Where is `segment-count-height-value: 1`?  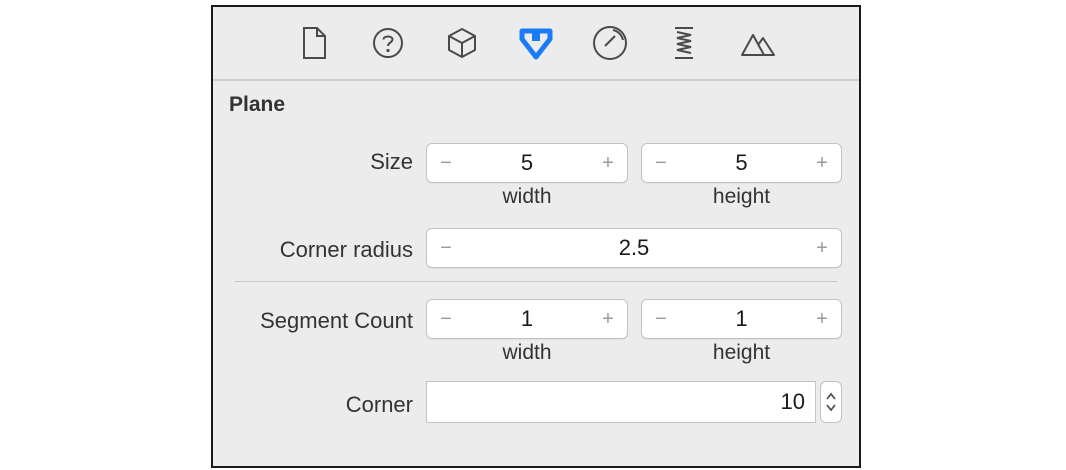 segment-count-height-value: 1 is located at coordinates (741, 319).